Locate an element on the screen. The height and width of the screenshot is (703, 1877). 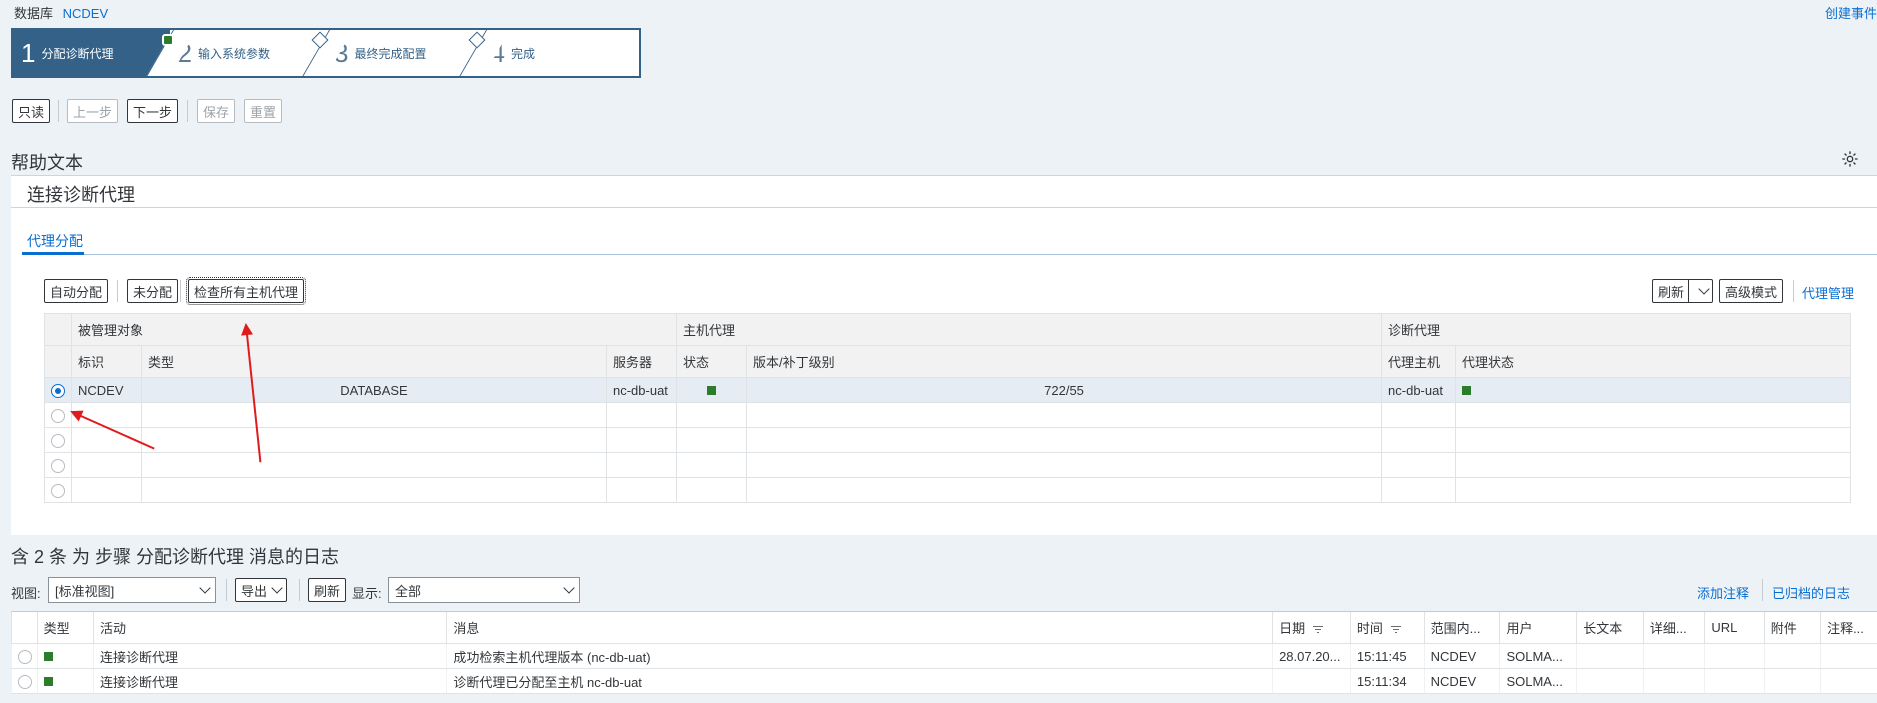
view-select: [标准视图] is located at coordinates (132, 590).